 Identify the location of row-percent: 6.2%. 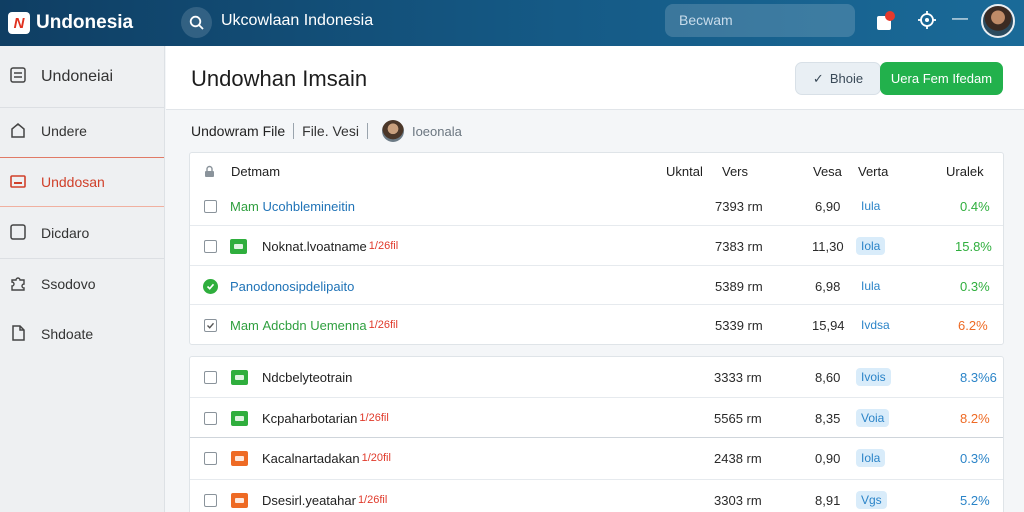
(973, 325).